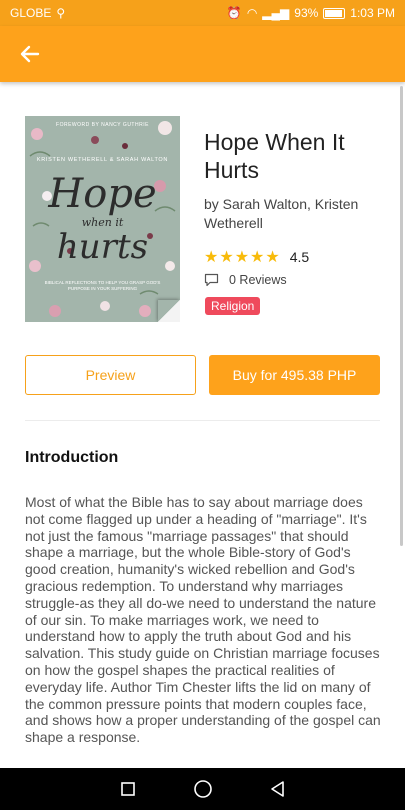  Describe the element at coordinates (306, 13) in the screenshot. I see `battery-percent: 93%` at that location.